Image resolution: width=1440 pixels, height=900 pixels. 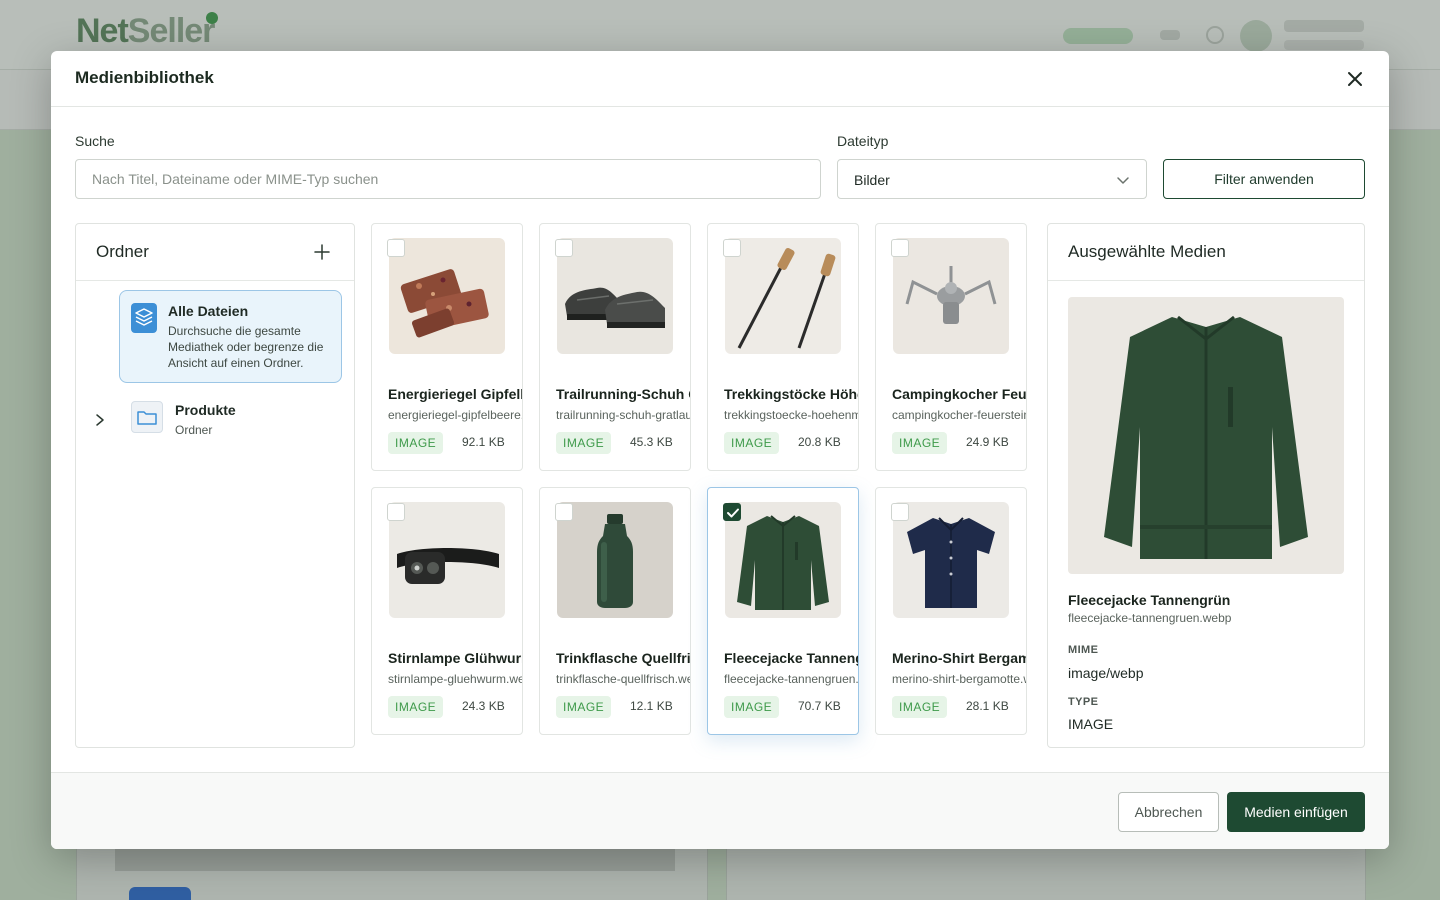 What do you see at coordinates (1083, 650) in the screenshot?
I see `mime-label: MIME` at bounding box center [1083, 650].